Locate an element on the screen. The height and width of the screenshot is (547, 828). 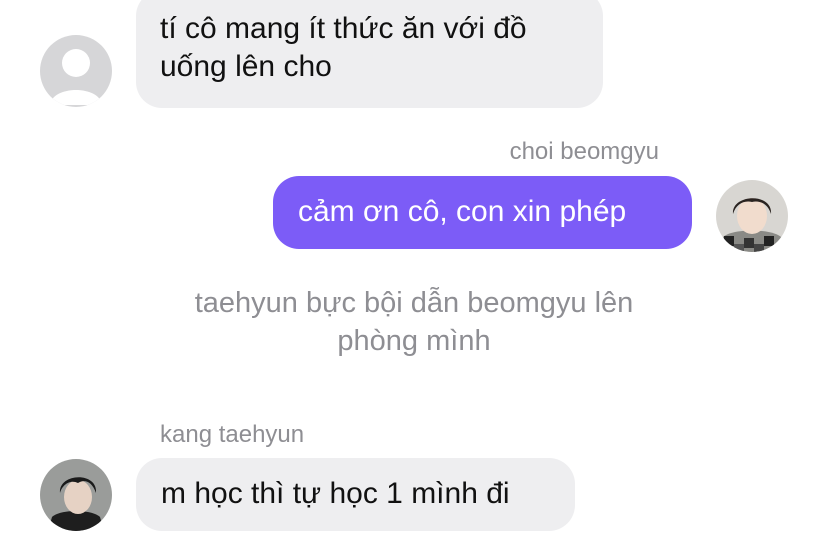
message-text: m học thì tự học 1 mình đi is located at coordinates (335, 493).